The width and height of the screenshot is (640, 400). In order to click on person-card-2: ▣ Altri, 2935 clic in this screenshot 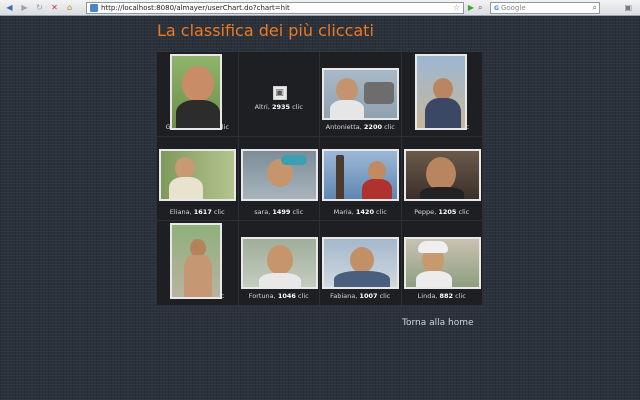, I will do `click(279, 94)`.